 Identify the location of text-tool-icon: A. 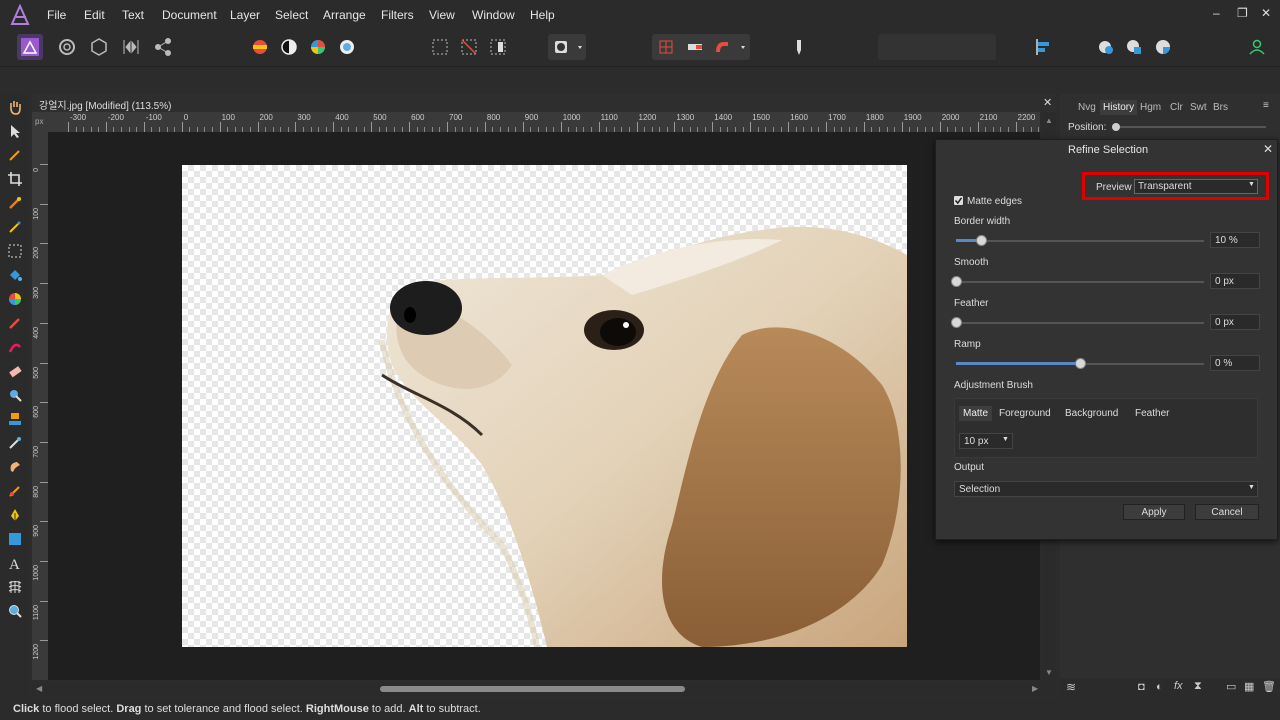
(15, 563).